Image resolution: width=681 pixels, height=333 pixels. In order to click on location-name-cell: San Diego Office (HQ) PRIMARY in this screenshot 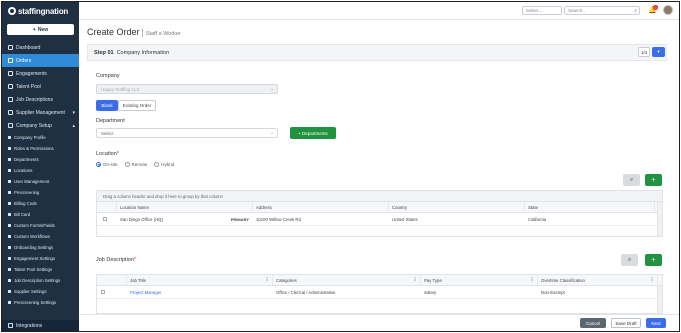, I will do `click(185, 219)`.